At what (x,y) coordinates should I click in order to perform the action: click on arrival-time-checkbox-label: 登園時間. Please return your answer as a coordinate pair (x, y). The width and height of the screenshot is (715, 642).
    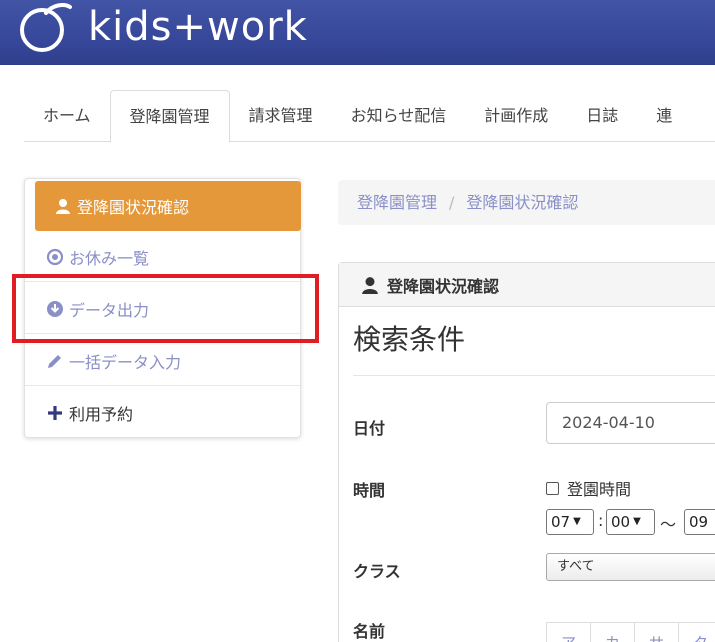
    Looking at the image, I should click on (599, 489).